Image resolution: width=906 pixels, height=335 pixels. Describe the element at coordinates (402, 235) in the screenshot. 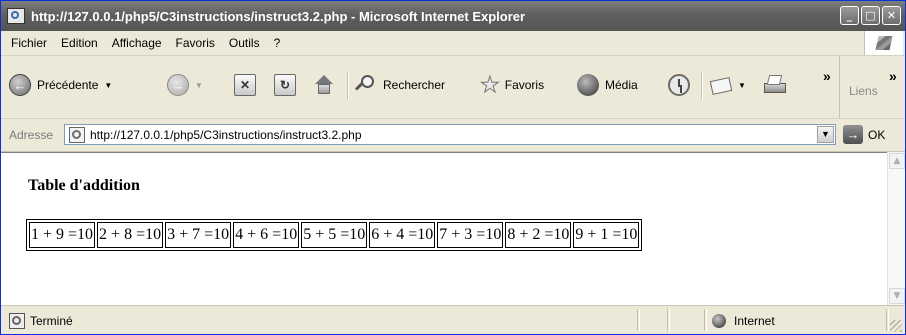

I see `table-cell: 6 + 4 =10` at that location.